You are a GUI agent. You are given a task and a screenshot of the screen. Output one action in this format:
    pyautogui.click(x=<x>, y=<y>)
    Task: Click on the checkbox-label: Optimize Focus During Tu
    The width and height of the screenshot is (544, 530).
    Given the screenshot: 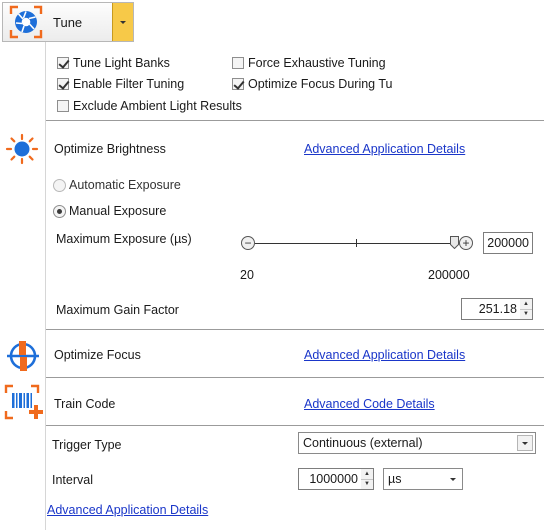 What is the action you would take?
    pyautogui.click(x=320, y=84)
    